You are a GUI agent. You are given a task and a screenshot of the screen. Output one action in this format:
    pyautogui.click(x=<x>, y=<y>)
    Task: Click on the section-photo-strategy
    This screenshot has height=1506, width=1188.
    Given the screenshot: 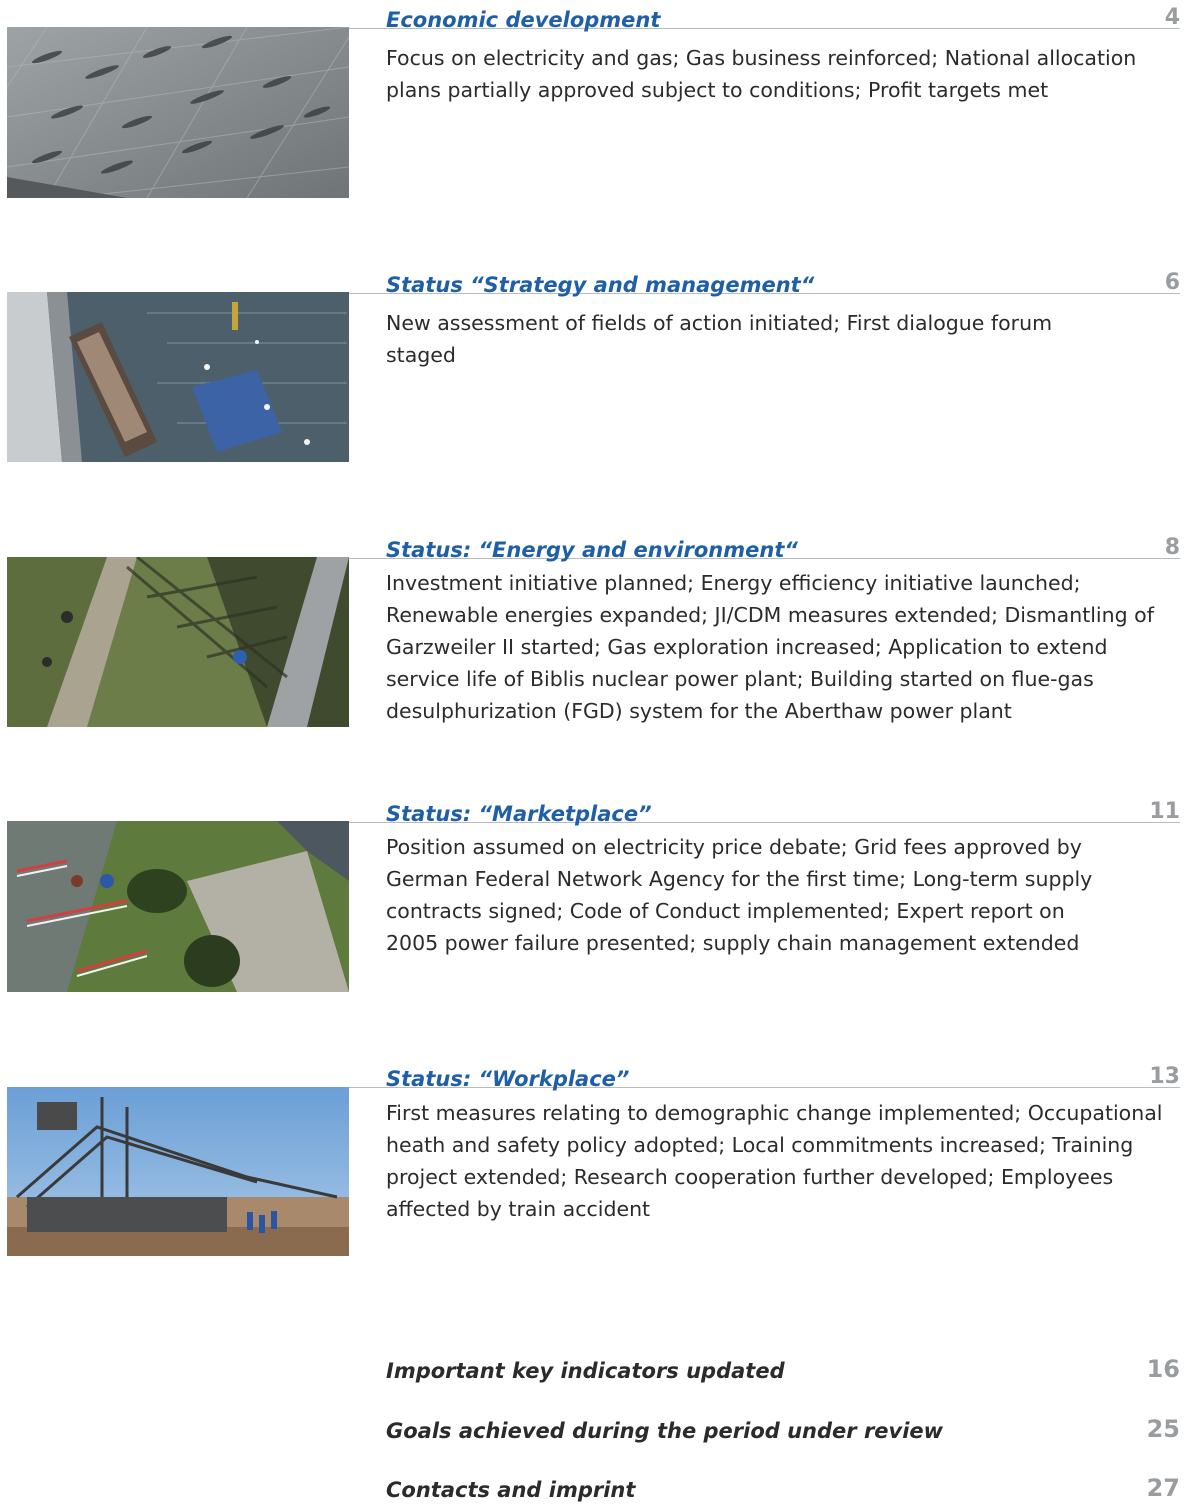 What is the action you would take?
    pyautogui.click(x=178, y=377)
    